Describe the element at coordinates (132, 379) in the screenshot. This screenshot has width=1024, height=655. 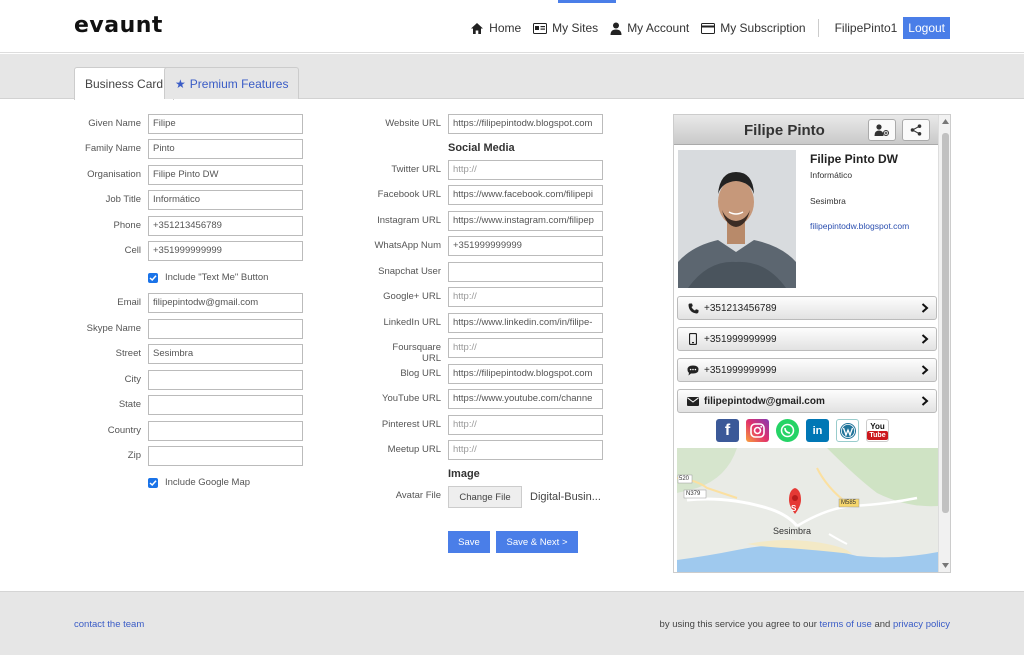
I see `city-label: City` at that location.